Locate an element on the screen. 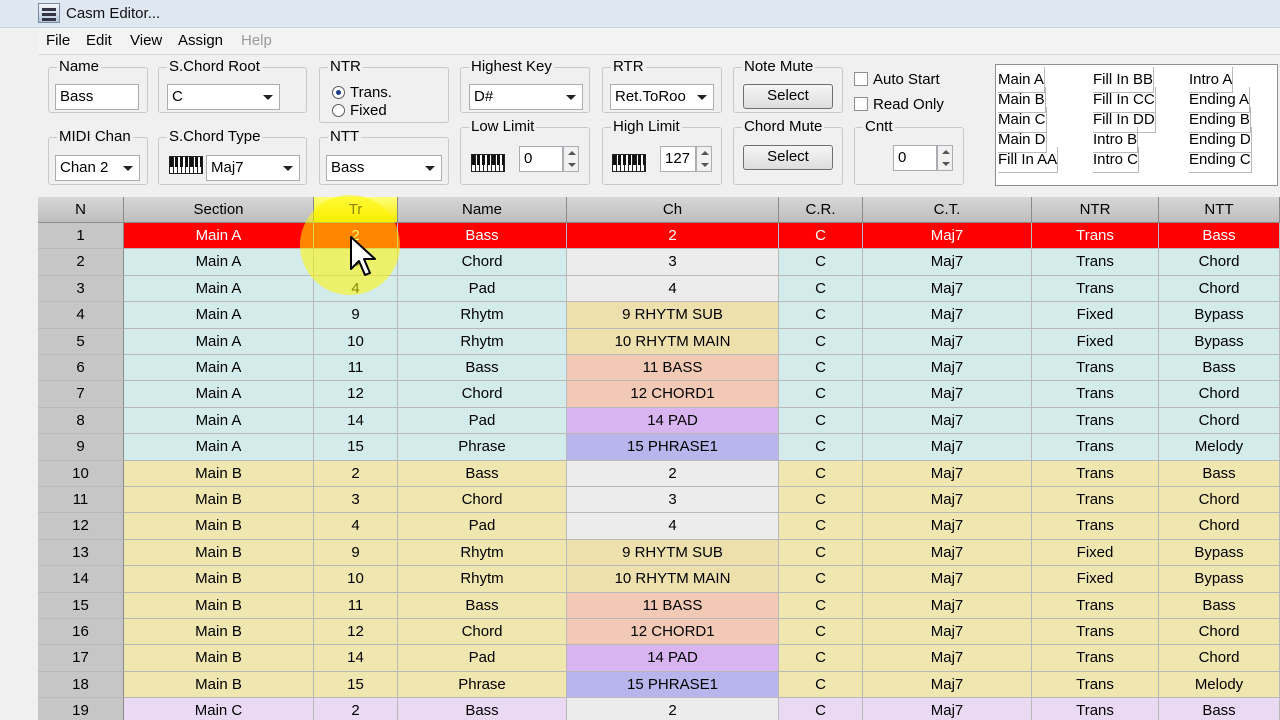 Image resolution: width=1280 pixels, height=720 pixels. table-row: 11 Main B 3 Chord 3 C Maj7 Trans Chord is located at coordinates (659, 500).